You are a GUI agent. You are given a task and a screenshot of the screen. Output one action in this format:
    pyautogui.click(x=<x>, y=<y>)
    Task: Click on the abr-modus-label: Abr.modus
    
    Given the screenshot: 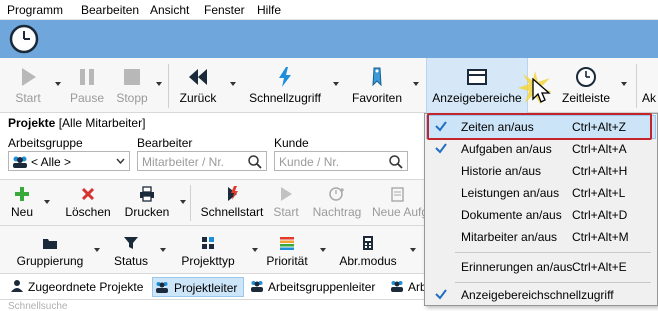 What is the action you would take?
    pyautogui.click(x=368, y=261)
    